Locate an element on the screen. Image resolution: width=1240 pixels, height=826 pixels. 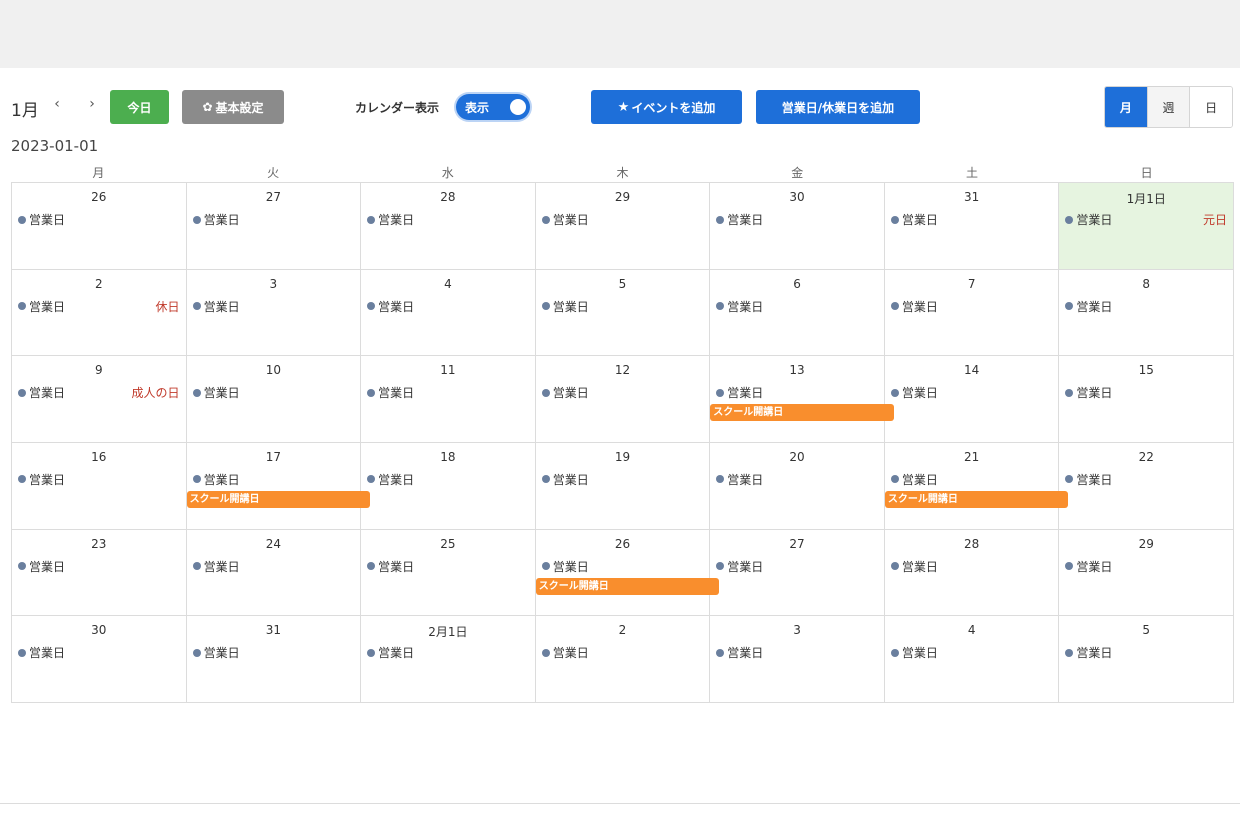
calendar-display-toggle: 表示 is located at coordinates (493, 107).